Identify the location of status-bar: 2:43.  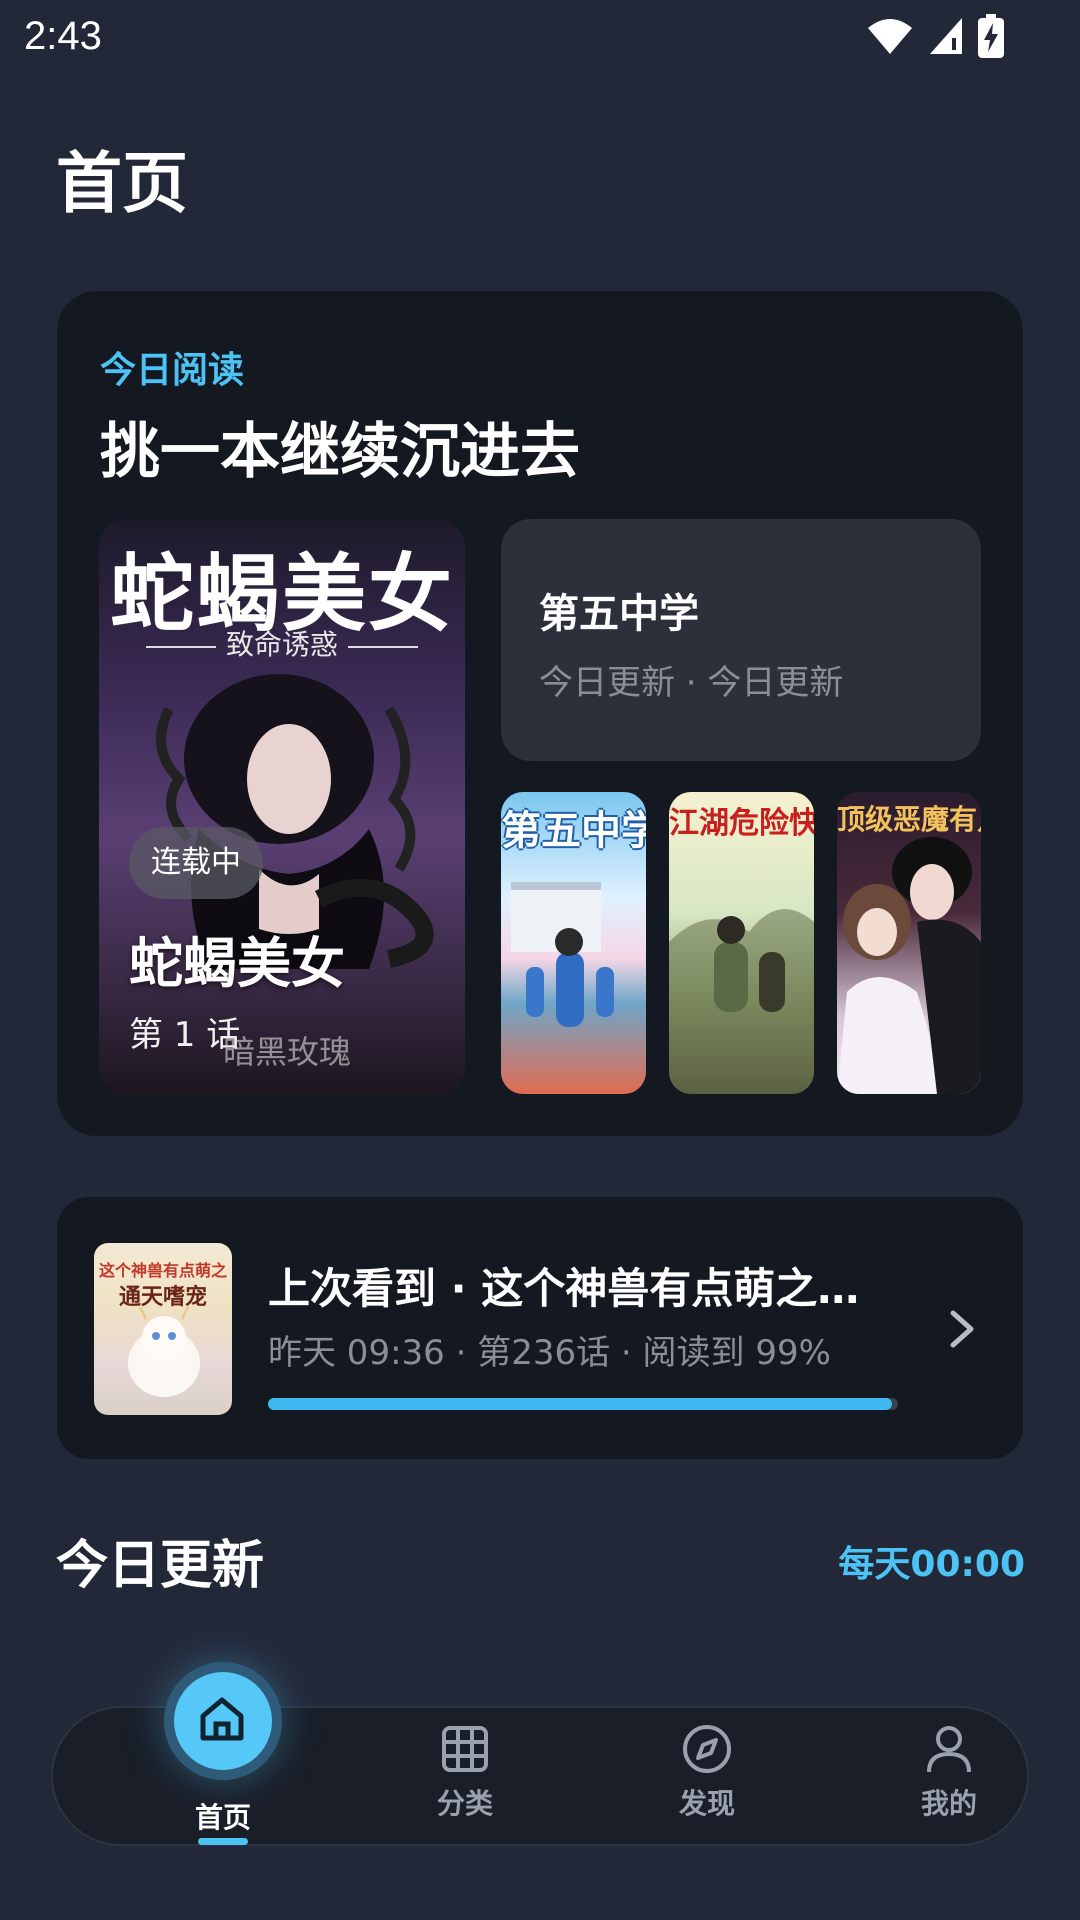
(540, 38).